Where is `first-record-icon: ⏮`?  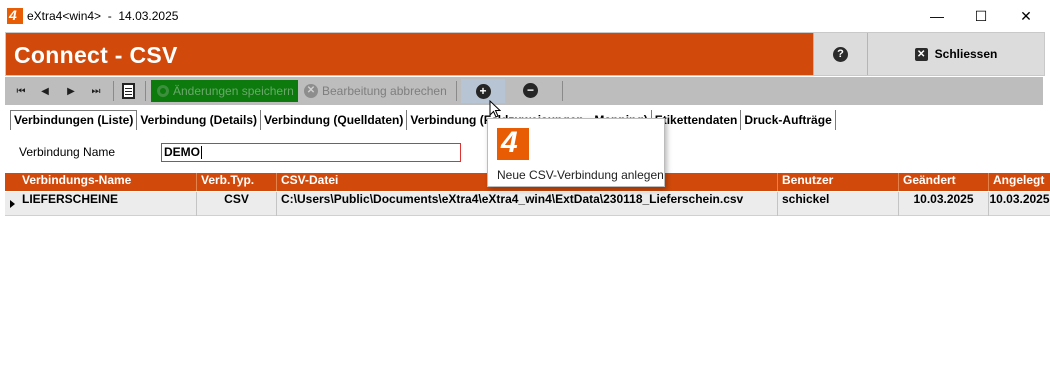 first-record-icon: ⏮ is located at coordinates (21, 91).